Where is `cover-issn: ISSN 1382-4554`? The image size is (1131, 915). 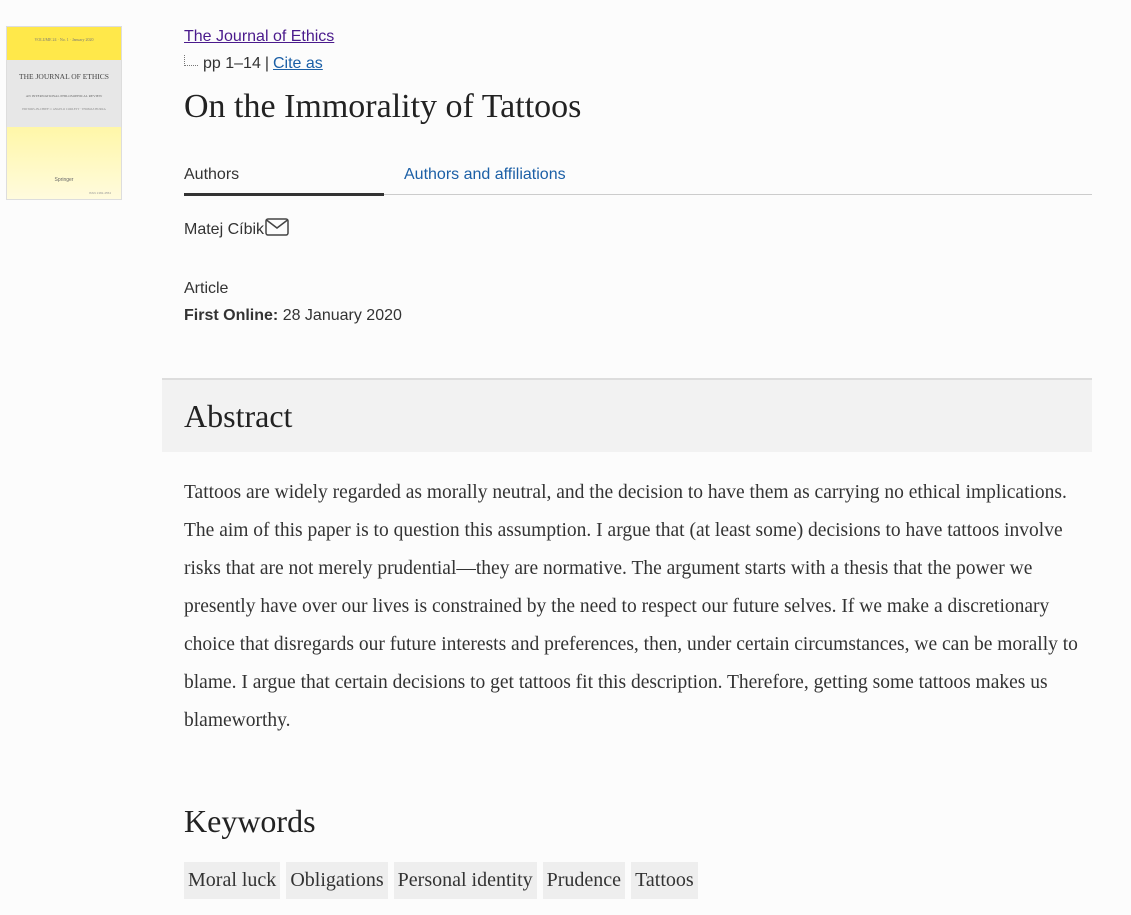 cover-issn: ISSN 1382-4554 is located at coordinates (99, 193).